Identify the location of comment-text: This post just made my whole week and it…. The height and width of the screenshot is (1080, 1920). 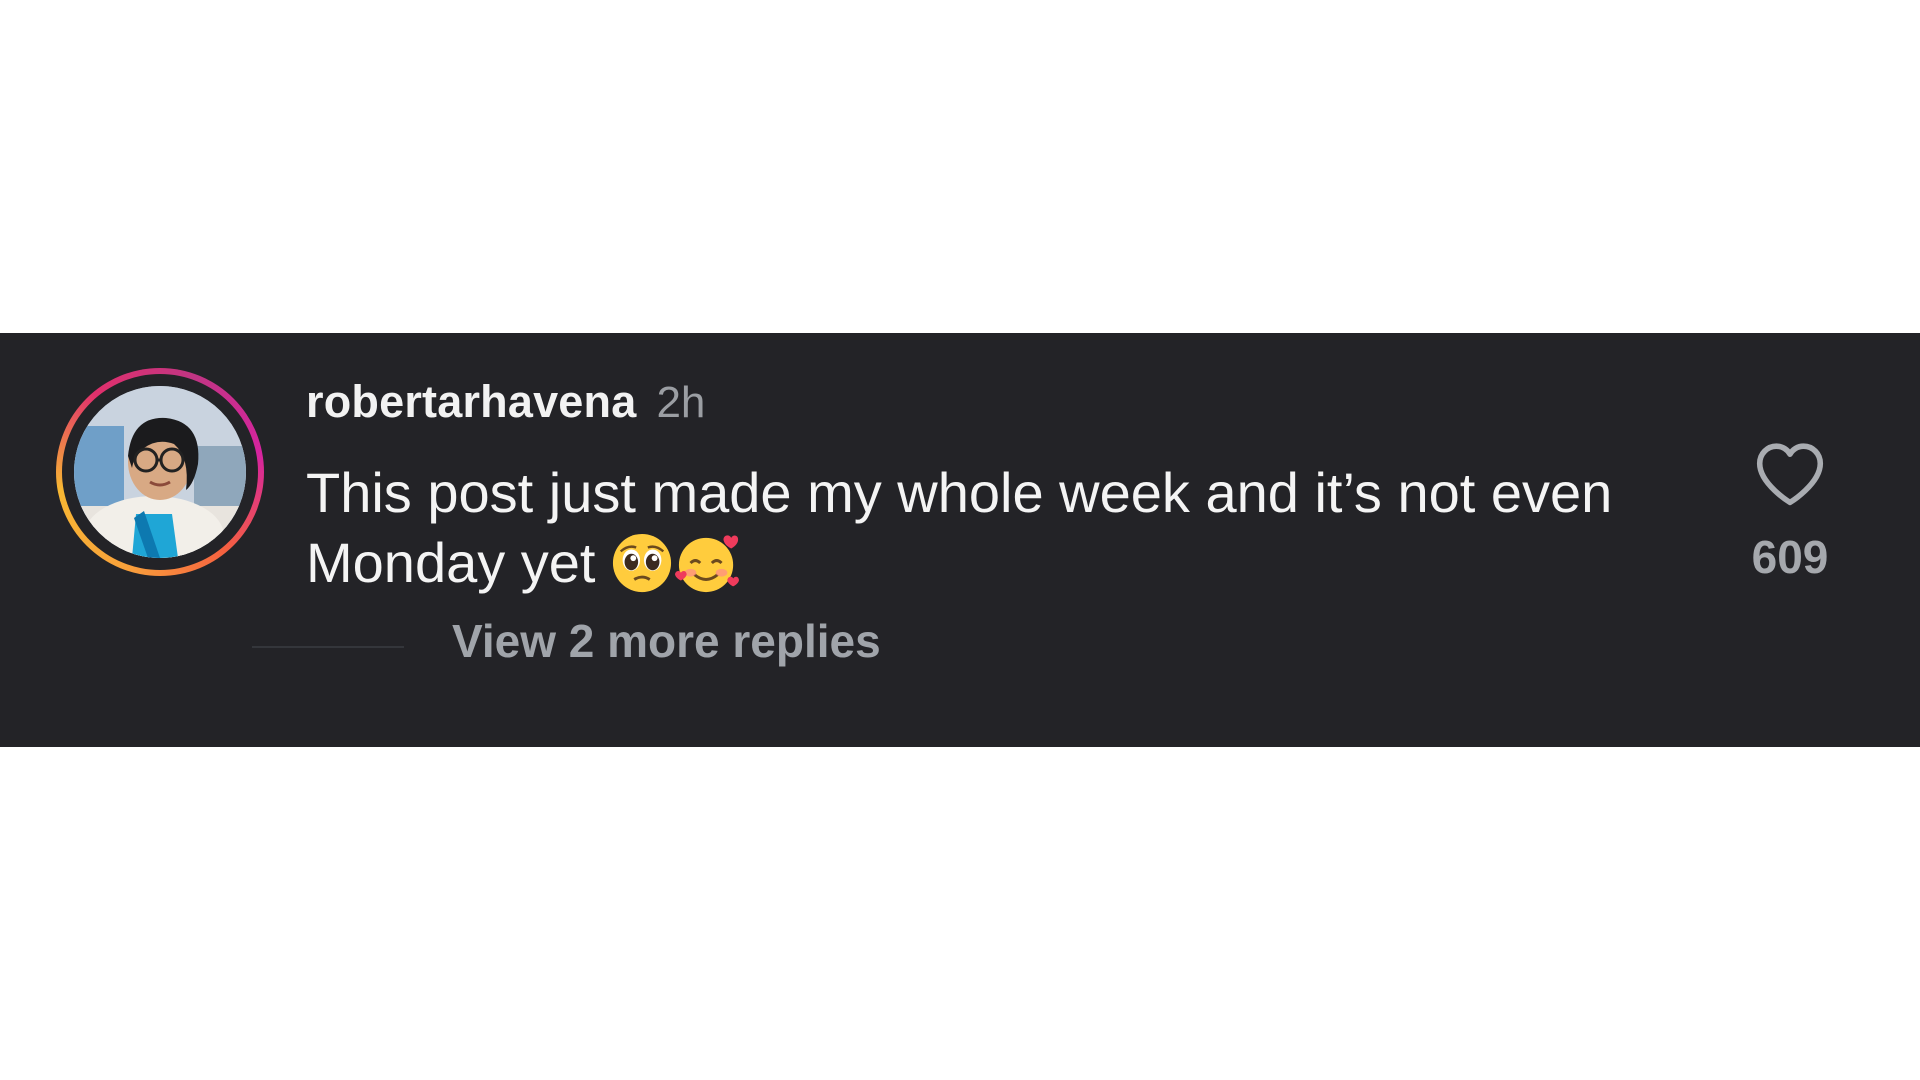
(959, 527).